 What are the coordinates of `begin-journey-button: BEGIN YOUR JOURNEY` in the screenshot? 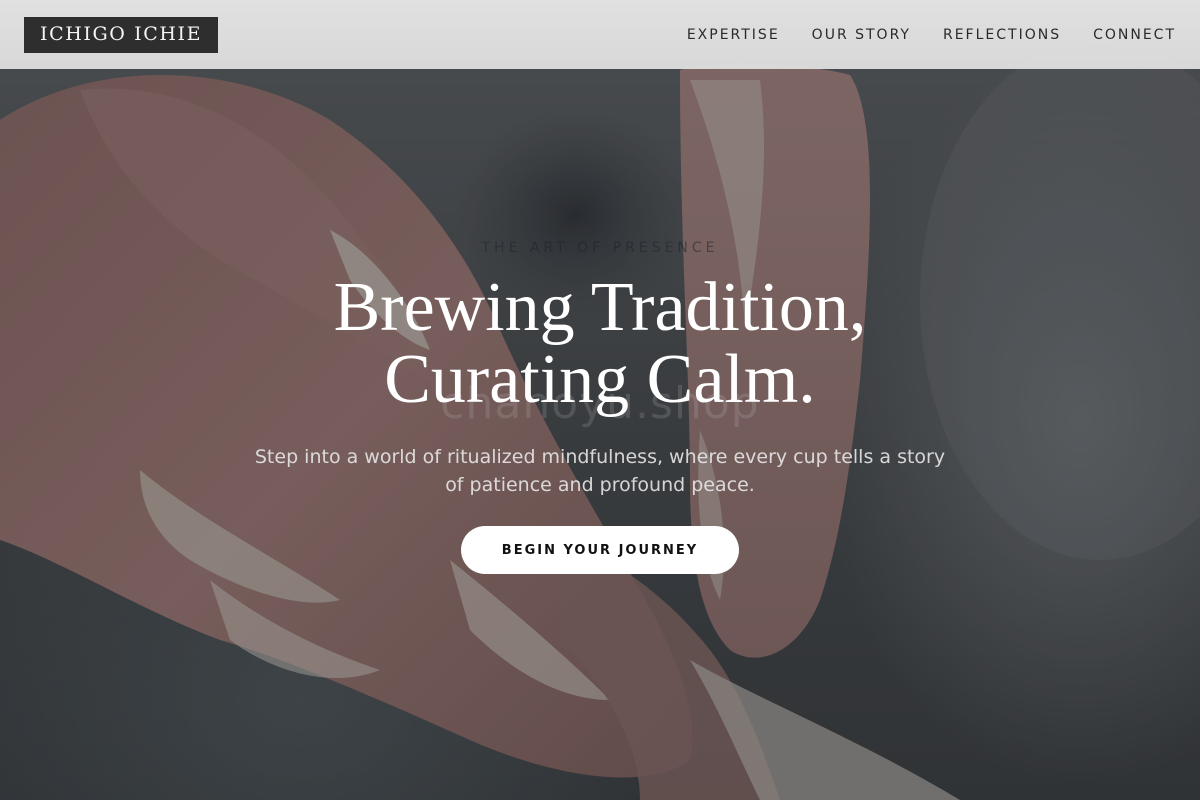 It's located at (600, 550).